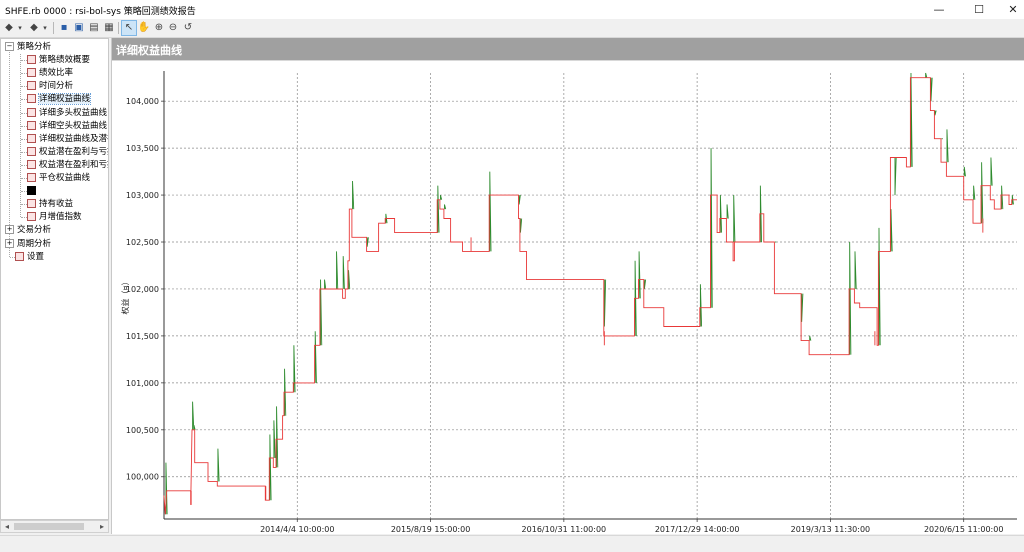  What do you see at coordinates (74, 151) in the screenshot?
I see `tree-item-label: 权益潜在盈利与亏损` at bounding box center [74, 151].